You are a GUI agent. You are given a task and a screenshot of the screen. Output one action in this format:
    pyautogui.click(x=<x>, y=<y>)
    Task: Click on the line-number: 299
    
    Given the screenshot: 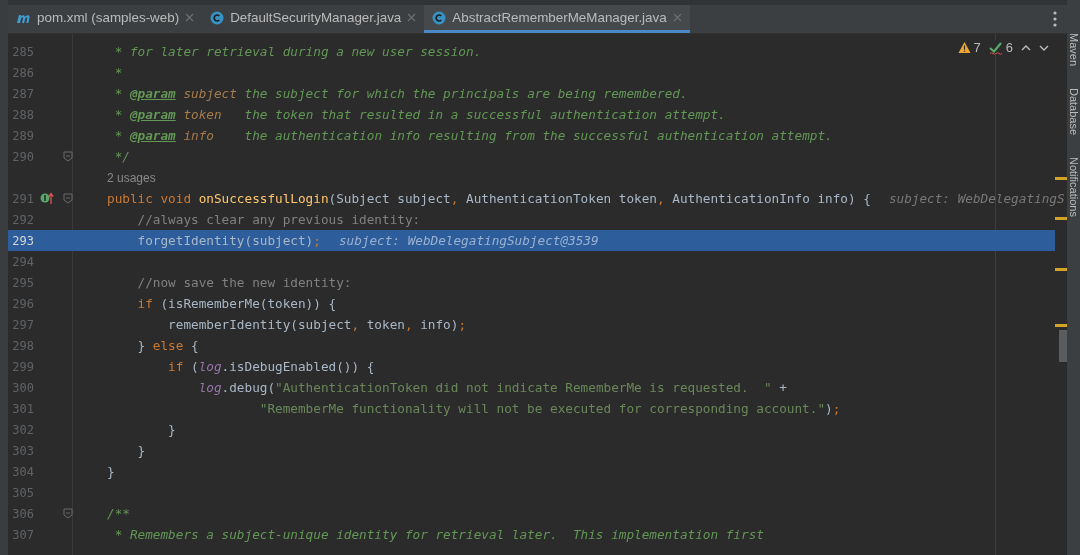 What is the action you would take?
    pyautogui.click(x=22, y=366)
    